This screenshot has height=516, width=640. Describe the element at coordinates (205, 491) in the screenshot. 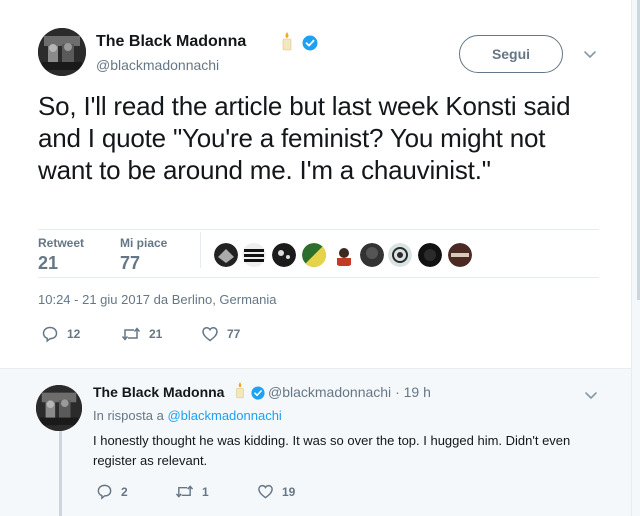

I see `reply-retweet-count: 1` at that location.